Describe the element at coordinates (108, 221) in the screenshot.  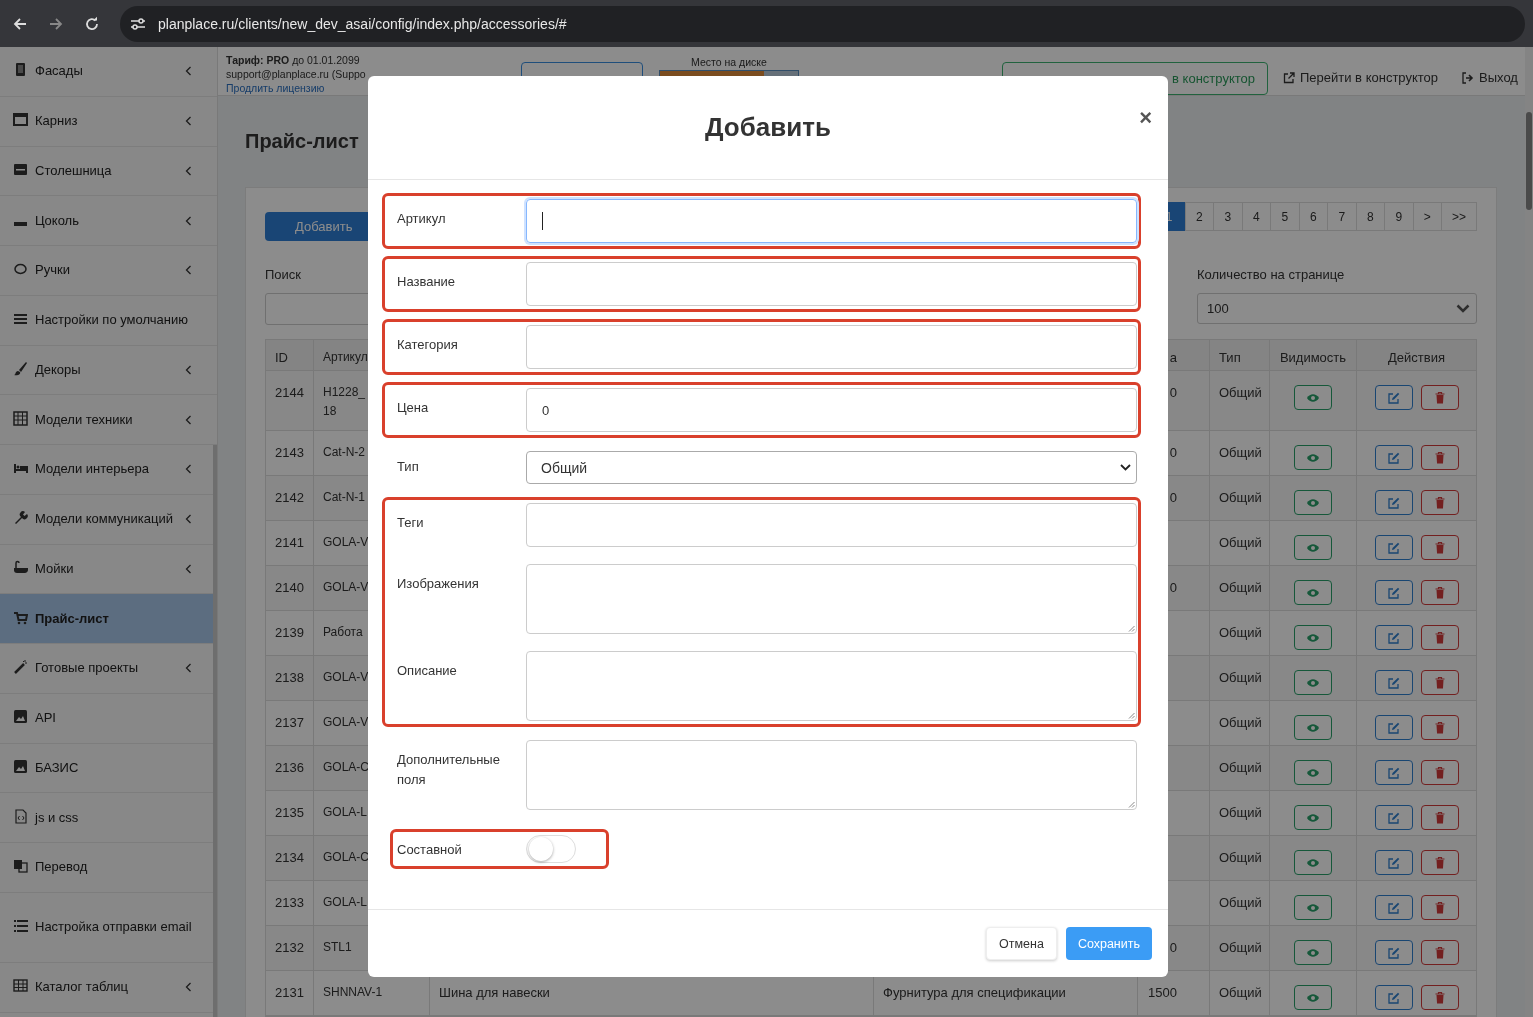
I see `sidebar-item: Цоколь` at that location.